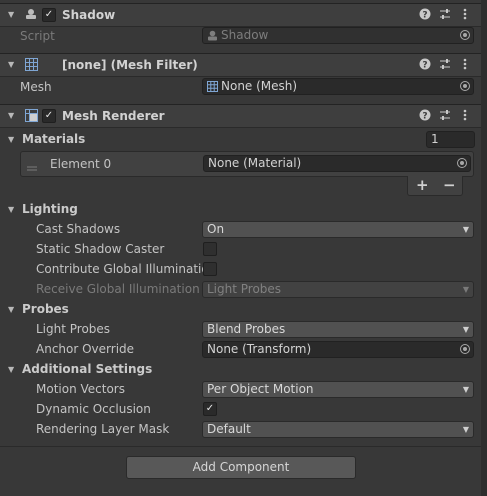 This screenshot has width=487, height=496. Describe the element at coordinates (93, 409) in the screenshot. I see `dynamic-occlusion-label: Dynamic Occlusion` at that location.